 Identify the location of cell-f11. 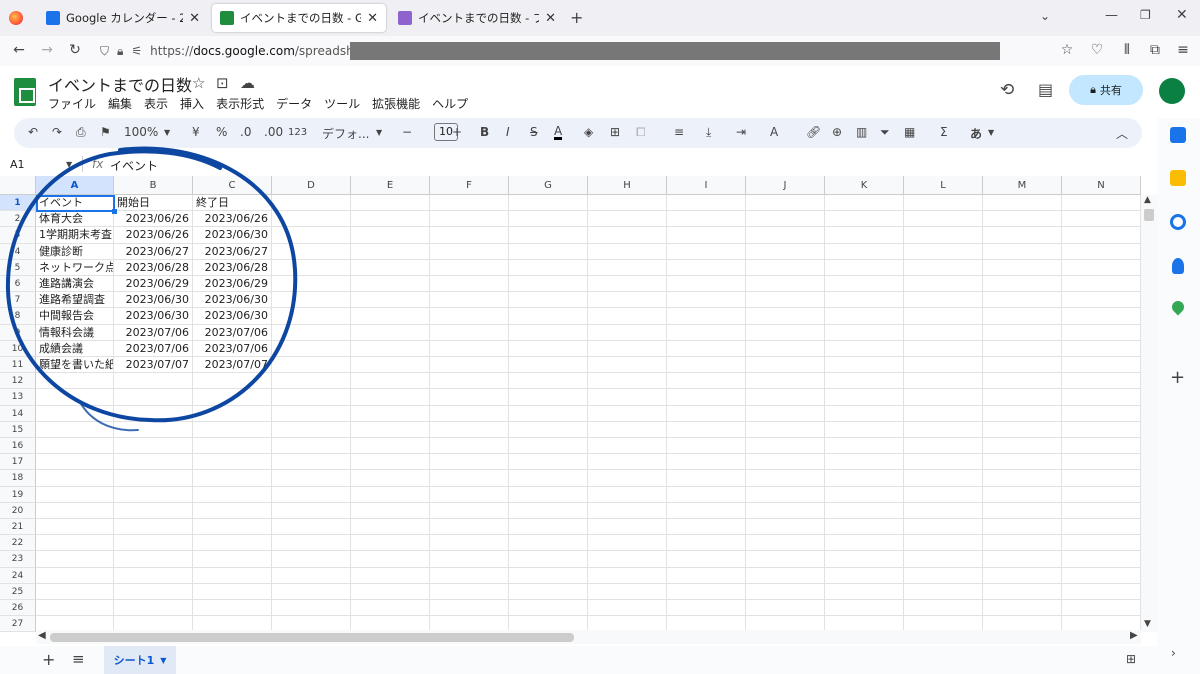
(469, 365).